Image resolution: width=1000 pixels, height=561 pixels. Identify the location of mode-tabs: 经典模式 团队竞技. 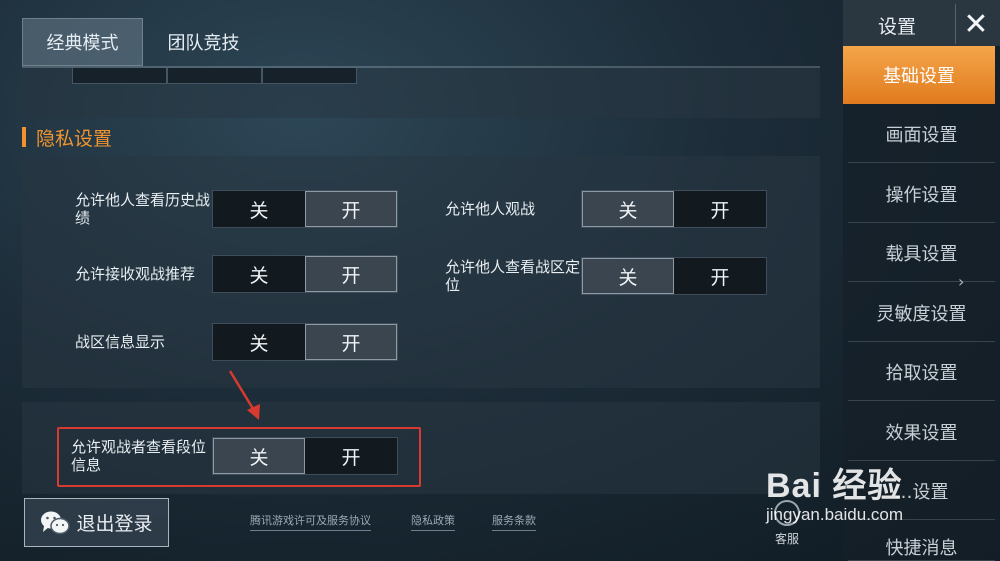
(143, 42).